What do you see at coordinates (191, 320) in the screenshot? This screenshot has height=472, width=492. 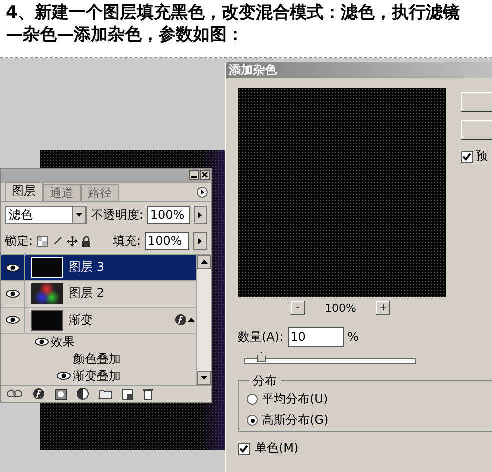 I see `expand-arrow-icon` at bounding box center [191, 320].